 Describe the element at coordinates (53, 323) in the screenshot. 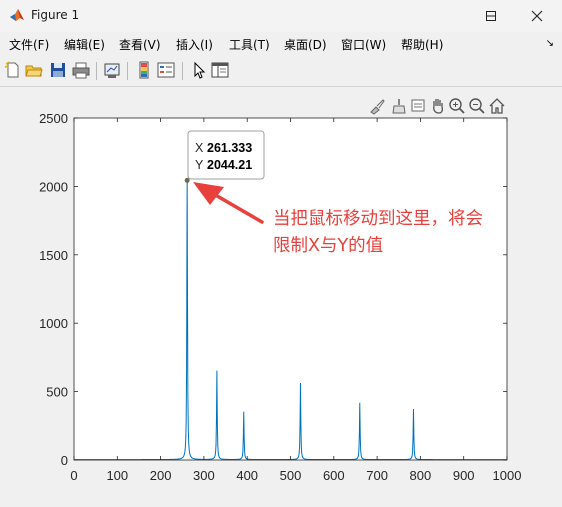

I see `y-tick-label: 1000` at that location.